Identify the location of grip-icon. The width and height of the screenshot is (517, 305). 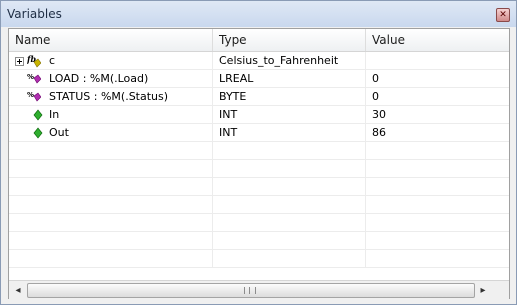
(250, 290).